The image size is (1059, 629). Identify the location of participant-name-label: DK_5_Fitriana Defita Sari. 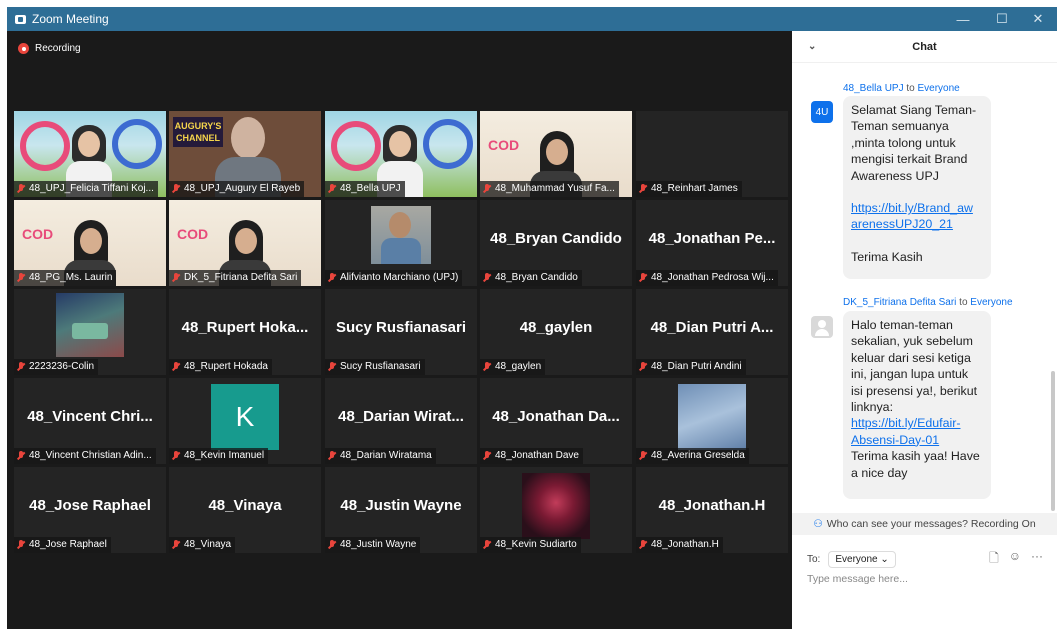
(235, 278).